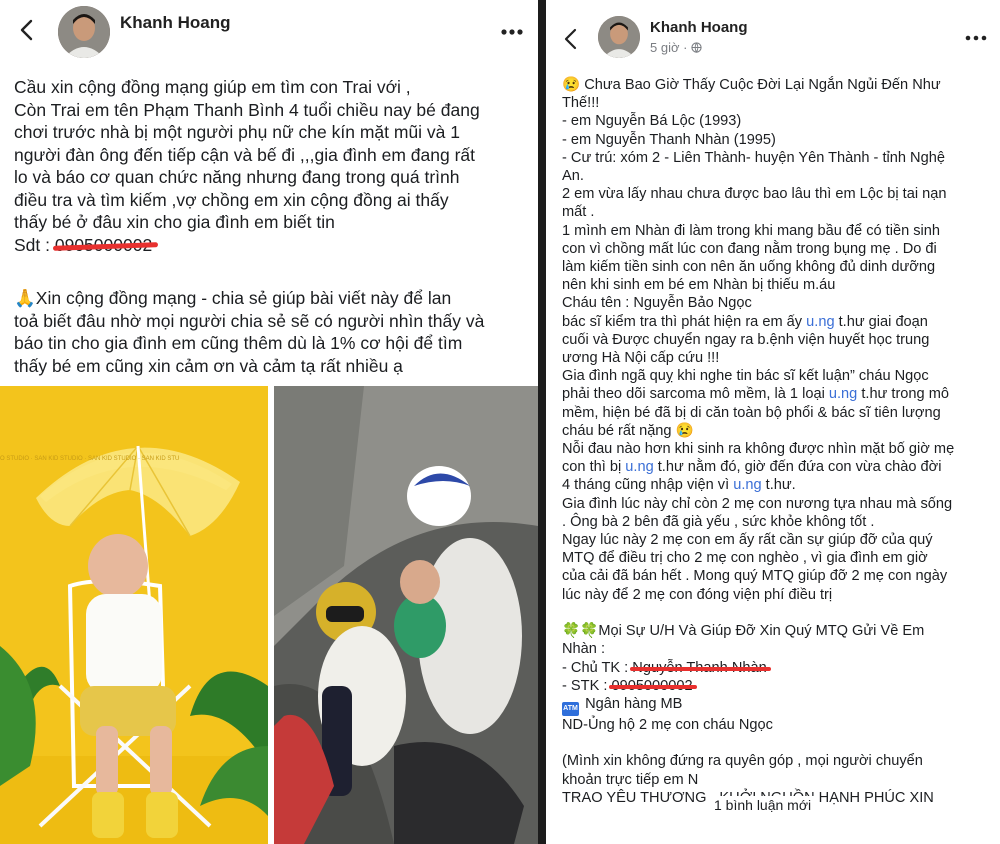  I want to click on text-line: mất ., so click(578, 212).